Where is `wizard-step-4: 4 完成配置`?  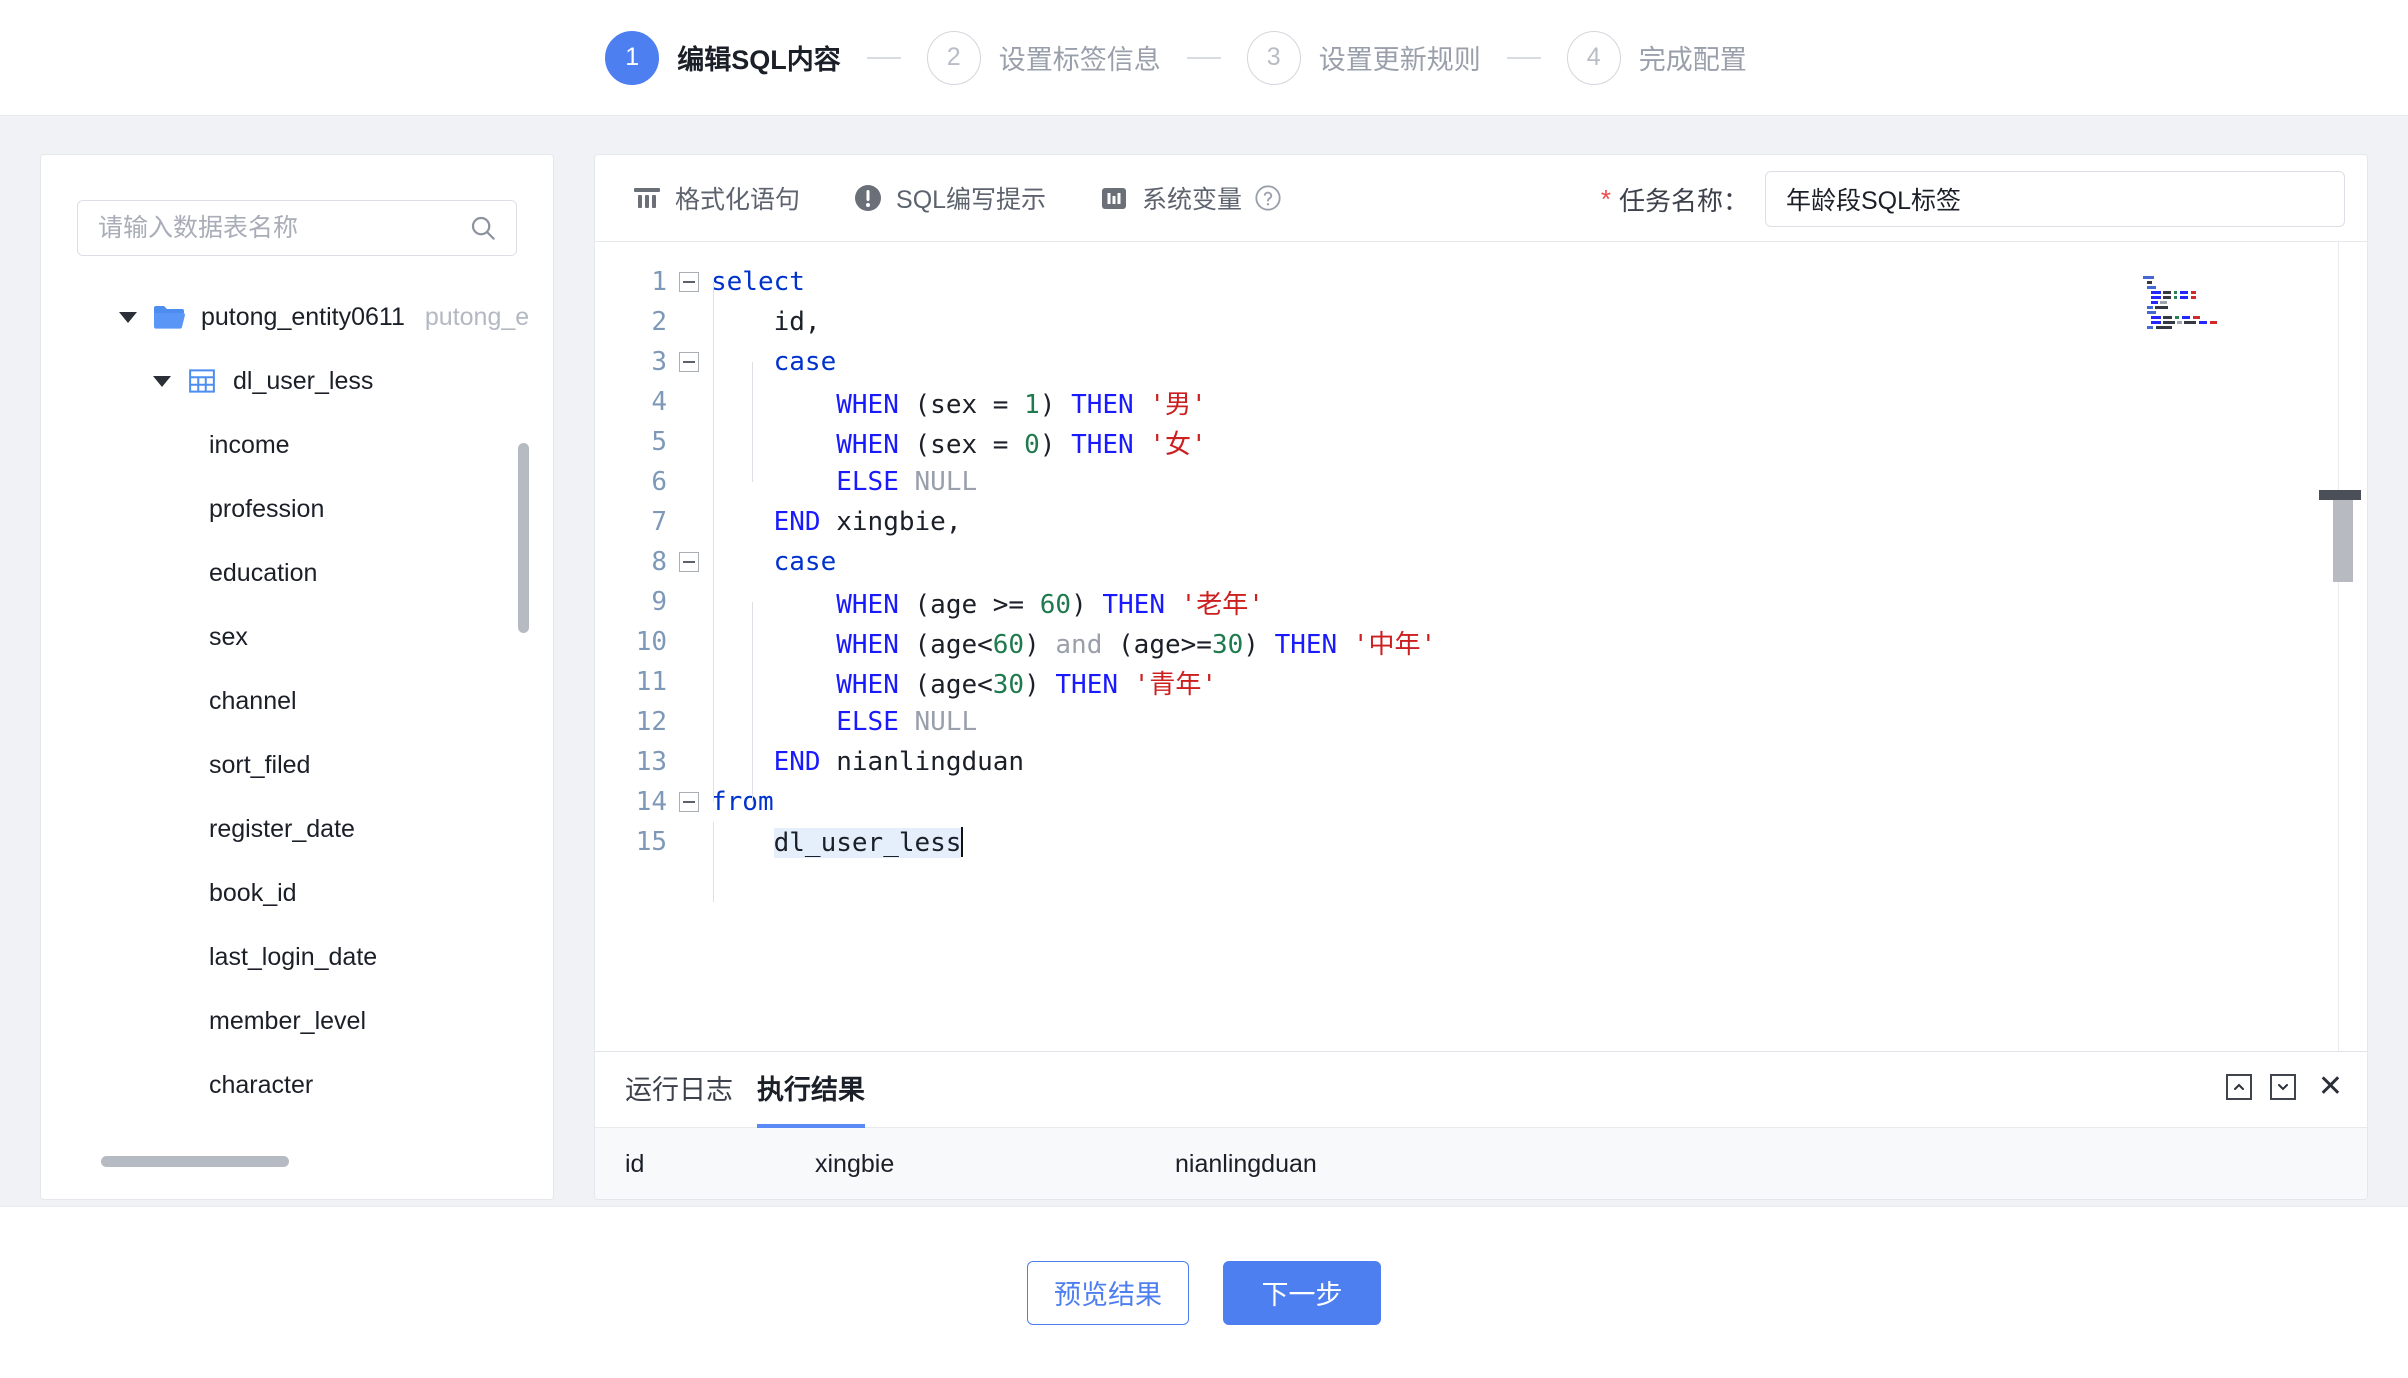 wizard-step-4: 4 完成配置 is located at coordinates (1656, 57).